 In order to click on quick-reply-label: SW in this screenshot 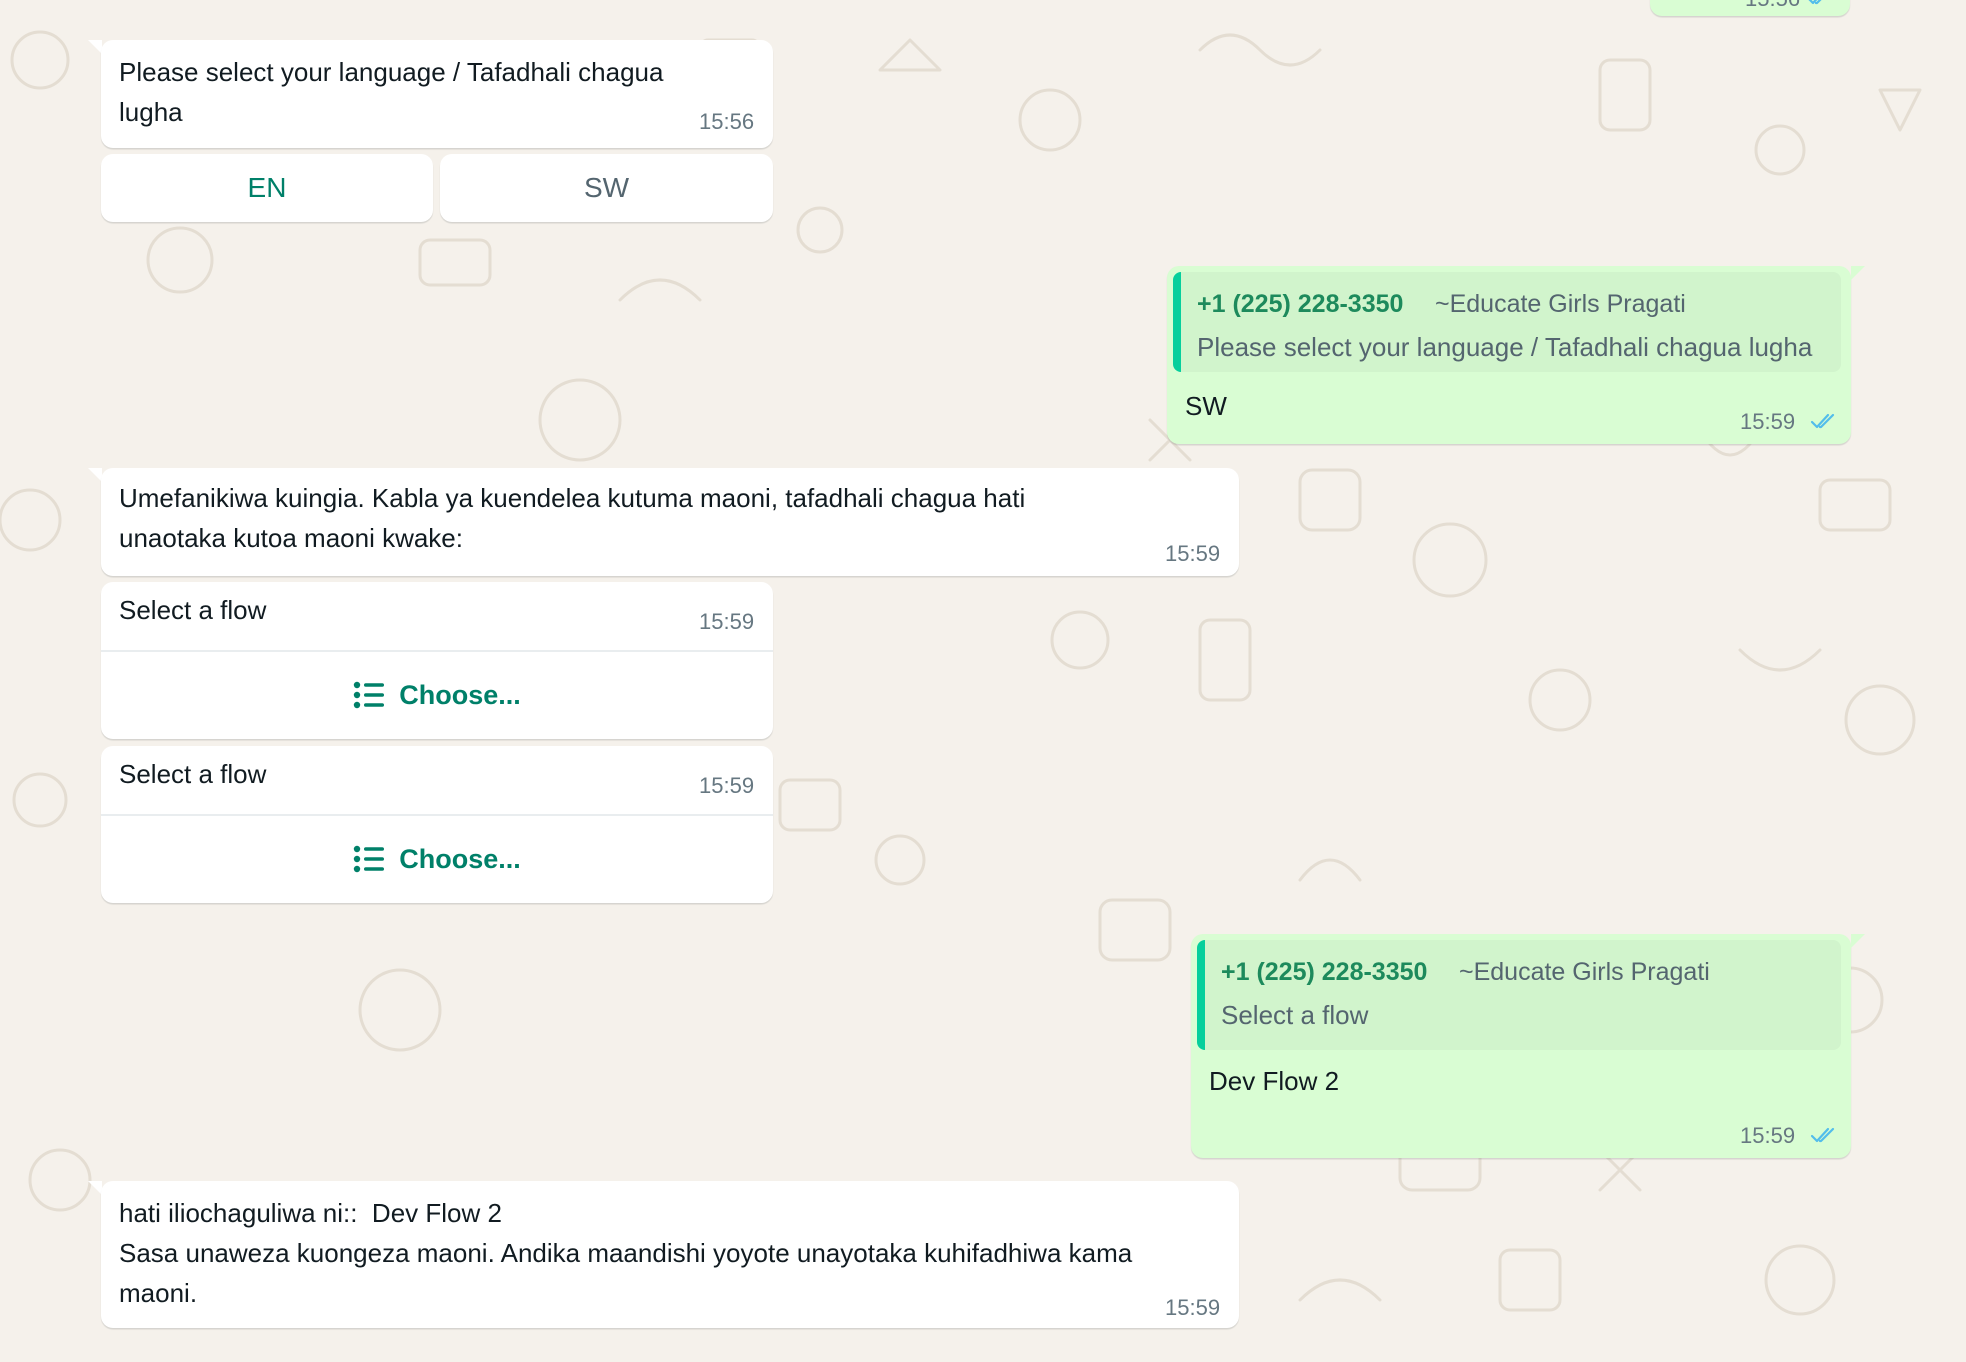, I will do `click(606, 187)`.